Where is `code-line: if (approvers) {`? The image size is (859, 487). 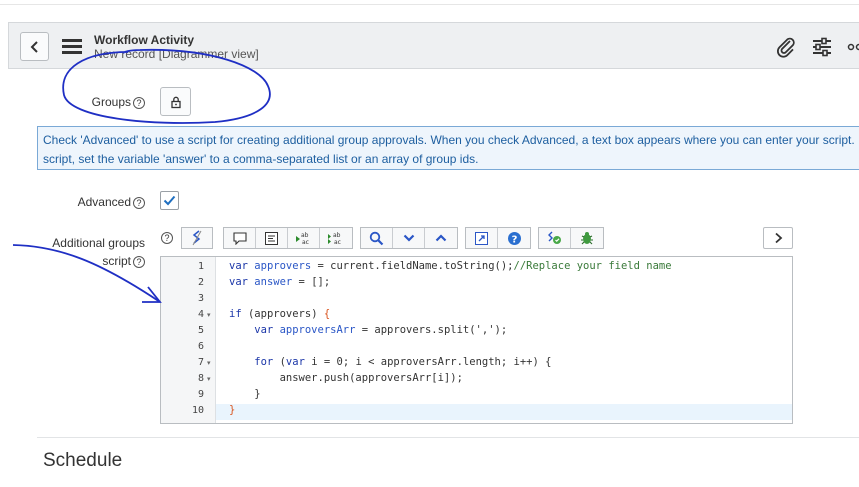
code-line: if (approvers) { is located at coordinates (280, 314).